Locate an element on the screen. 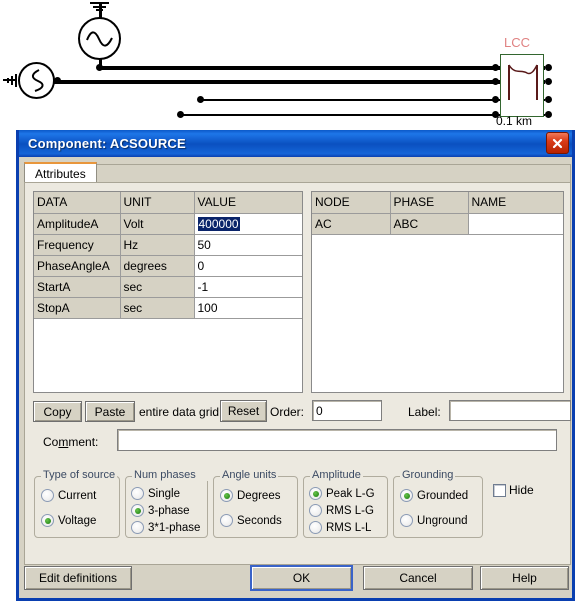 Image resolution: width=575 pixels, height=601 pixels. table-row: PhaseAngleA degrees 0 is located at coordinates (168, 266).